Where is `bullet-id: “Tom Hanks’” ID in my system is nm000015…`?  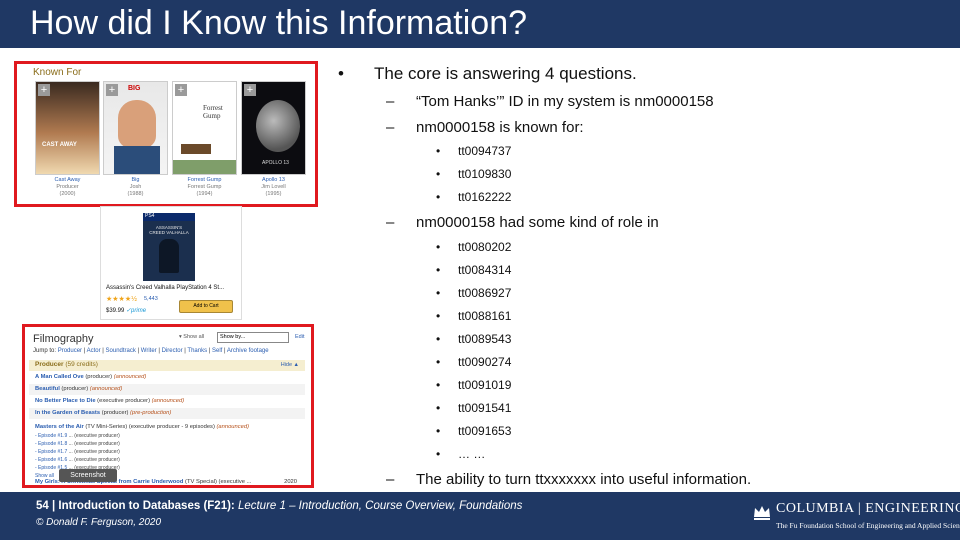
bullet-id: “Tom Hanks’” ID in my system is nm000015… is located at coordinates (565, 101).